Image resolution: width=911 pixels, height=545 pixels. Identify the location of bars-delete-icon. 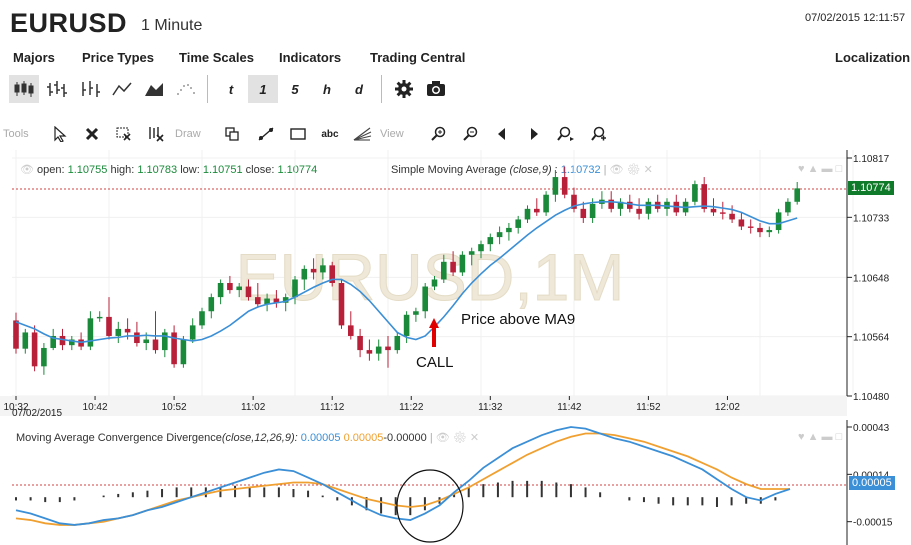
(156, 134).